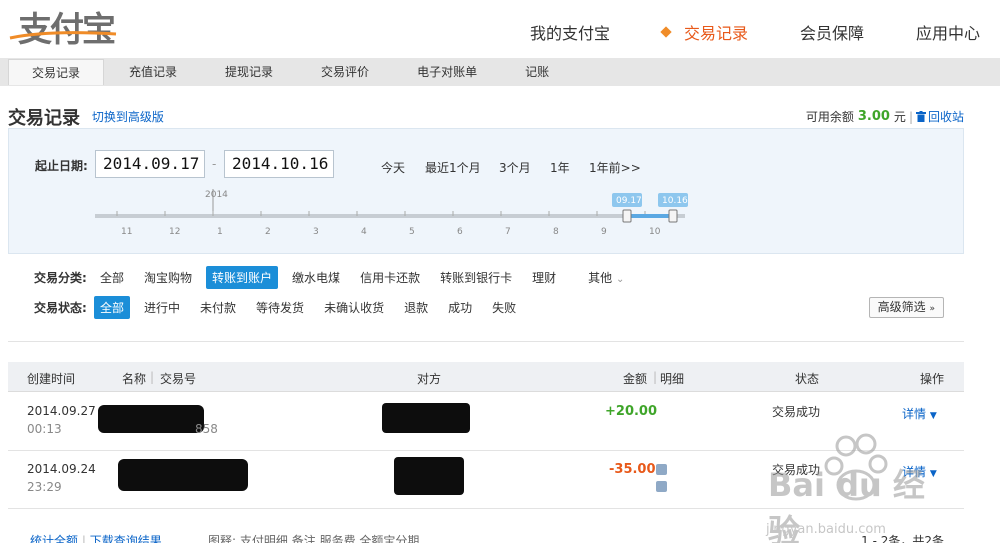  Describe the element at coordinates (715, 33) in the screenshot. I see `nav-label: 交易记录` at that location.